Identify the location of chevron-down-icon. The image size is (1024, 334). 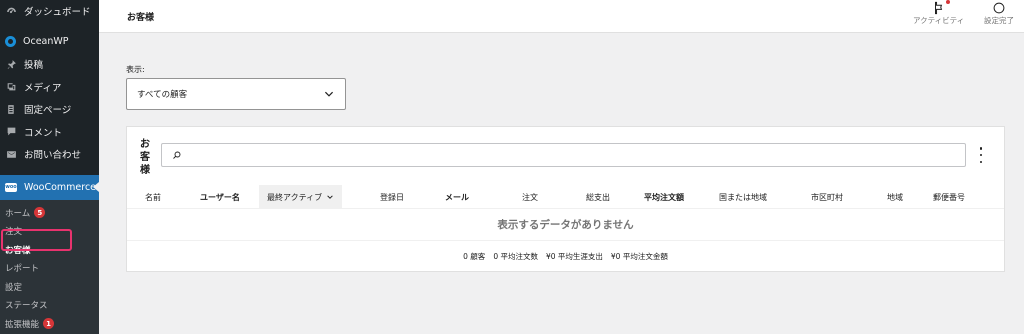
(329, 94).